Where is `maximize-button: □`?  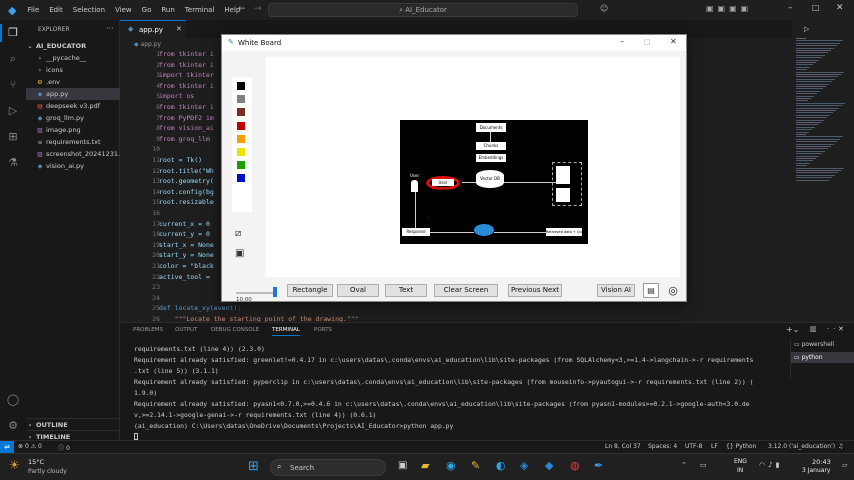
maximize-button: □ is located at coordinates (816, 7).